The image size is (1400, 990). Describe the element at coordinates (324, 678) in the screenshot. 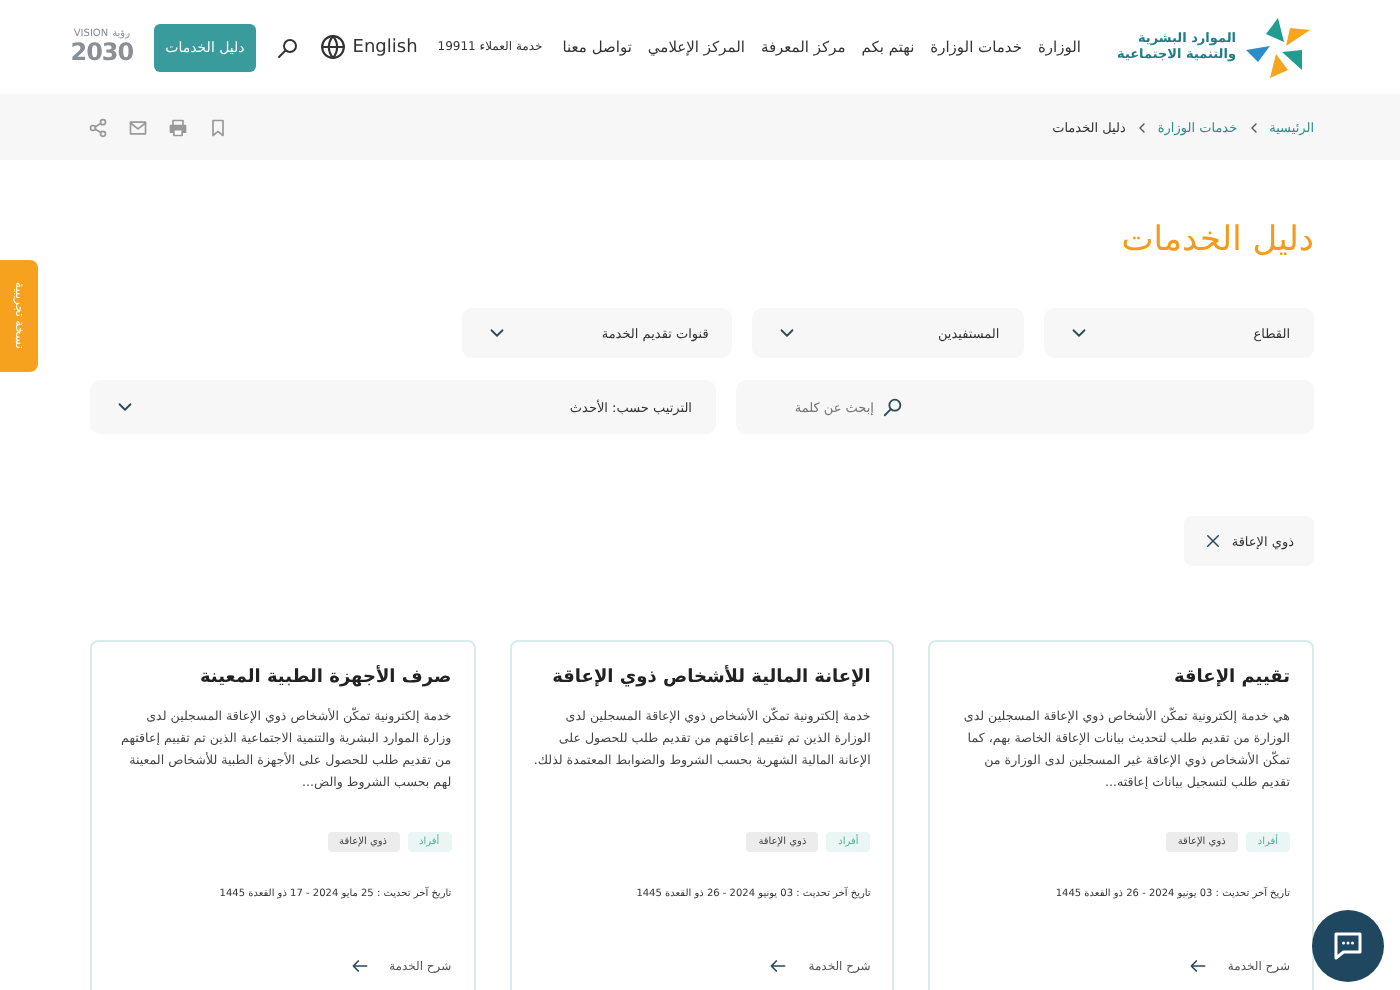

I see `card-title: صرف الأجهزة الطبية المعينة` at that location.